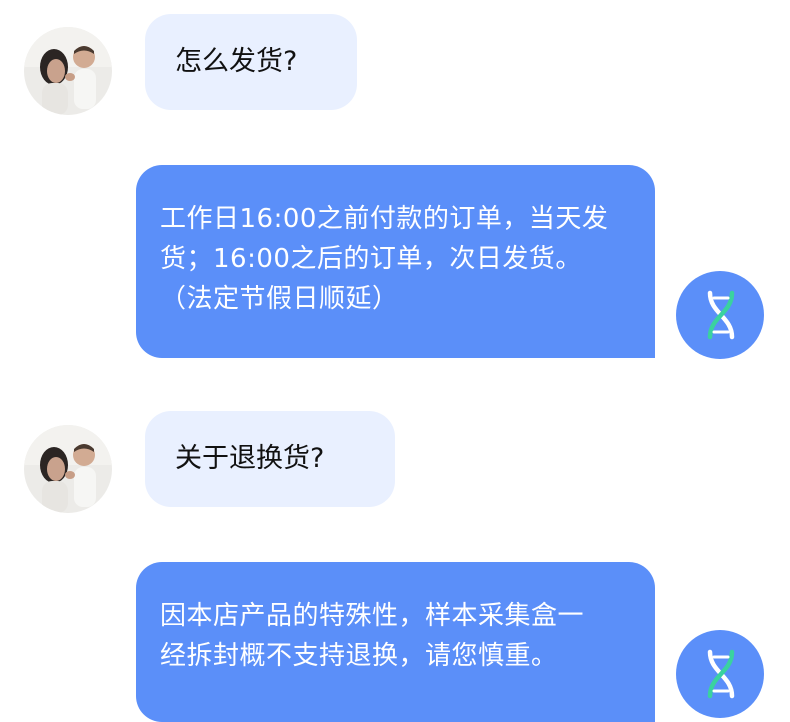 The width and height of the screenshot is (790, 722). I want to click on message-text-line: 工作日16:00之前付款的订单，当天发, so click(384, 219).